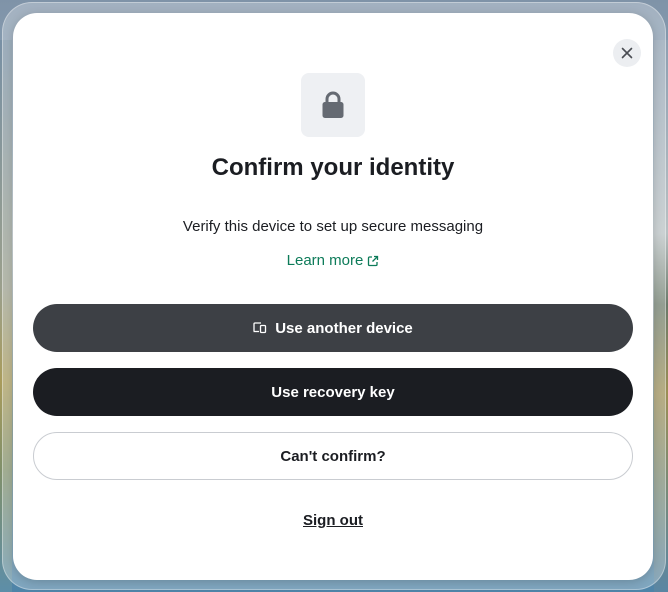 The height and width of the screenshot is (592, 668). I want to click on sign-out-link: Sign out, so click(333, 520).